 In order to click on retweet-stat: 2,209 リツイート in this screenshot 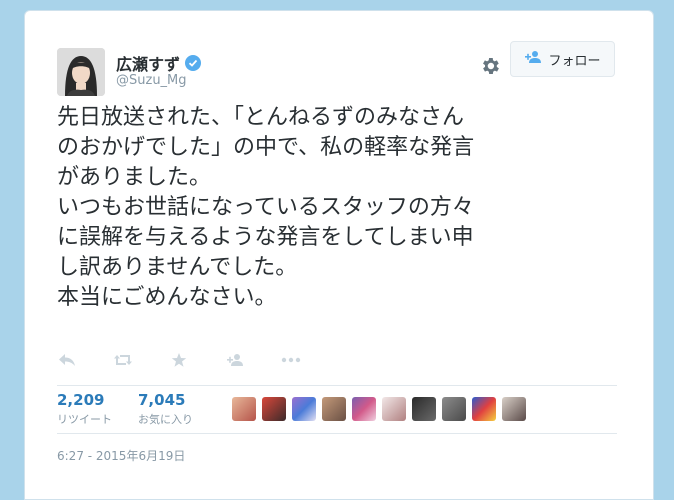, I will do `click(84, 409)`.